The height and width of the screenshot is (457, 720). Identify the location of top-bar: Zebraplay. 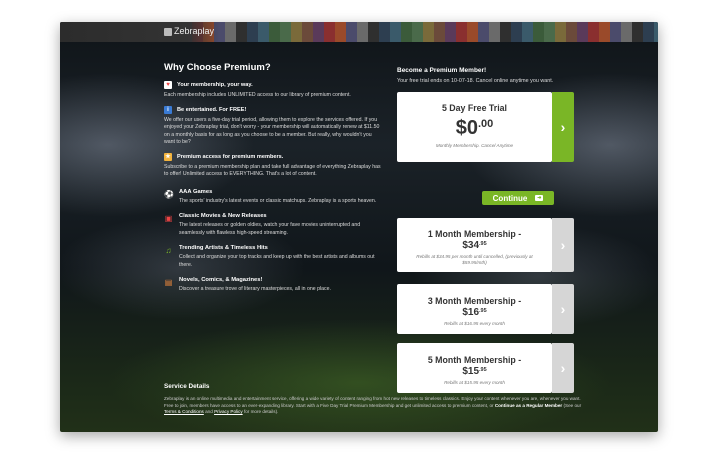
(359, 32).